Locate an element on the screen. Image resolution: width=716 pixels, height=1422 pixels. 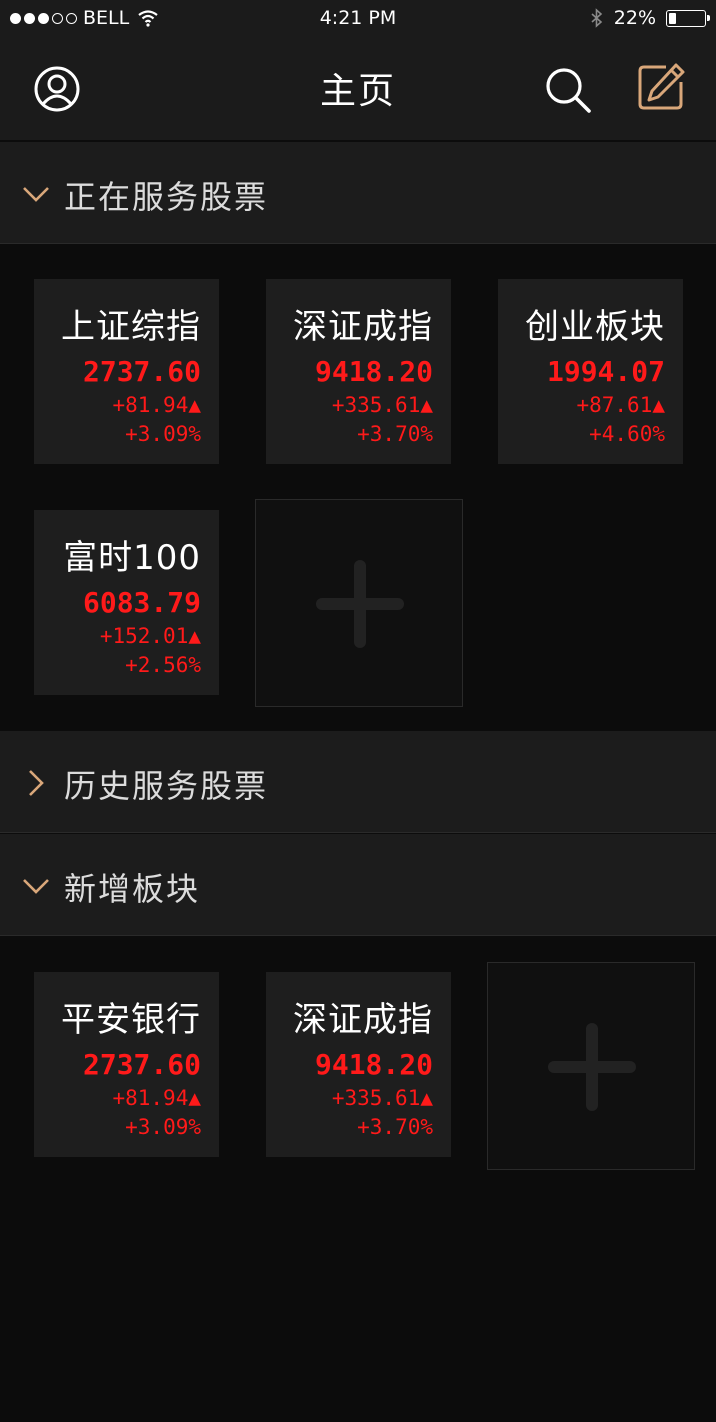
battery-percent: 22% is located at coordinates (634, 18).